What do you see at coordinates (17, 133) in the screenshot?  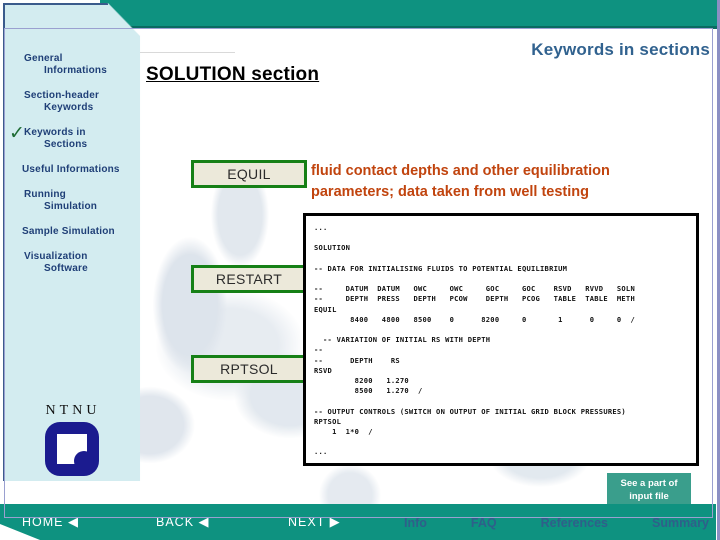 I see `checkmark-icon: ✓` at bounding box center [17, 133].